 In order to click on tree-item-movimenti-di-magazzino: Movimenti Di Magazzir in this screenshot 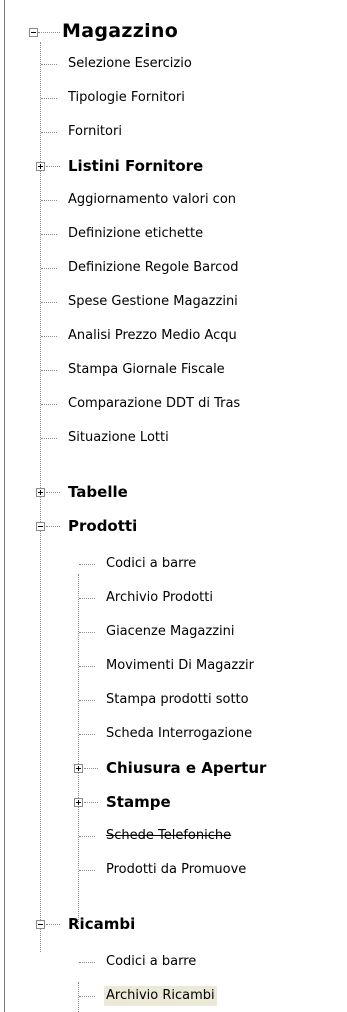, I will do `click(226, 666)`.